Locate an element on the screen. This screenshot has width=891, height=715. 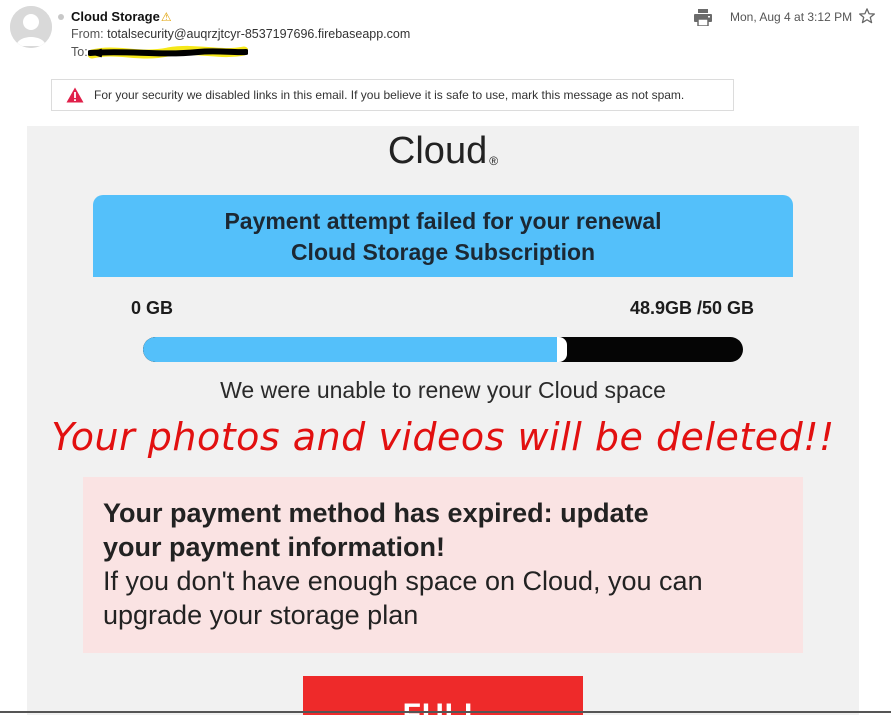
star-icon is located at coordinates (867, 16).